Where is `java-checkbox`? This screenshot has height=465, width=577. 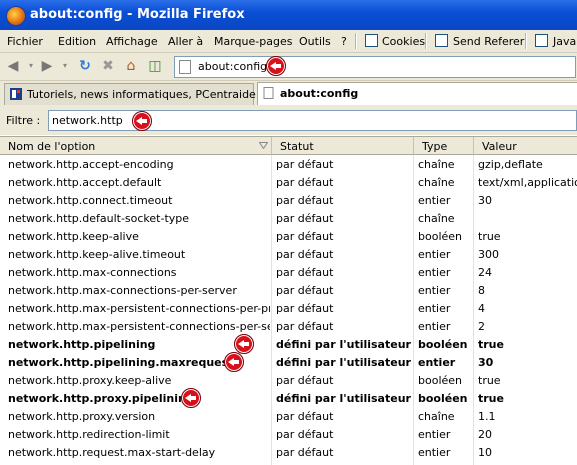 java-checkbox is located at coordinates (541, 40).